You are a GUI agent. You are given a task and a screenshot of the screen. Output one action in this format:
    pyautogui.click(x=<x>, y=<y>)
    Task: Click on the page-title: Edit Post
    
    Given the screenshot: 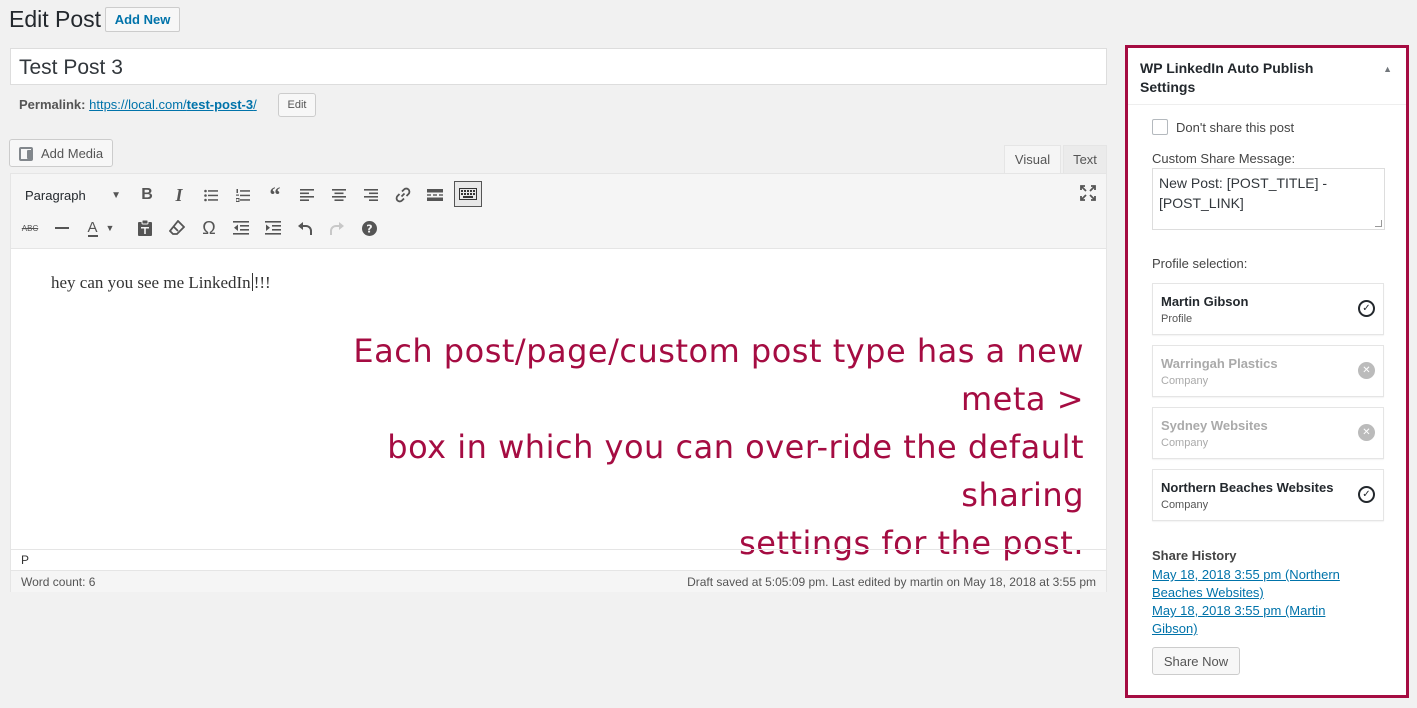 What is the action you would take?
    pyautogui.click(x=55, y=19)
    